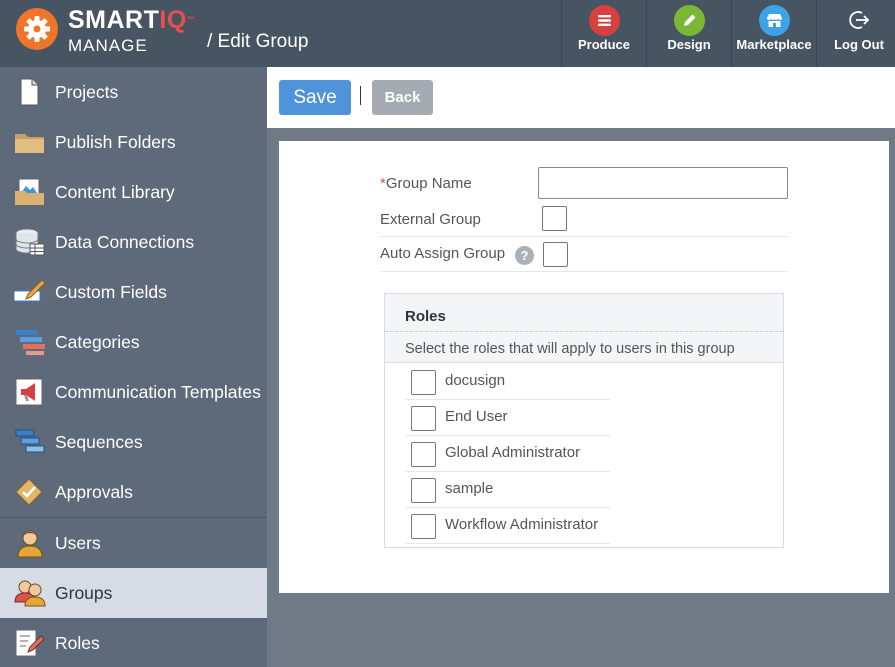 The image size is (895, 667). I want to click on role-label: sample, so click(469, 488).